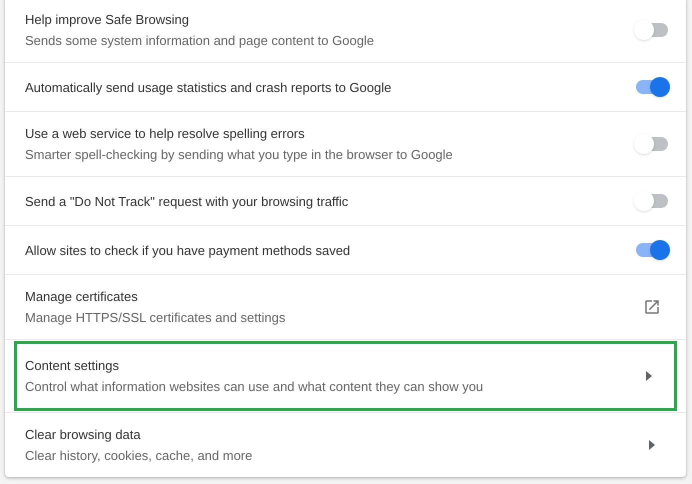 This screenshot has width=692, height=484. I want to click on setting-title: Allow sites to check if you have payment methods saved, so click(188, 250).